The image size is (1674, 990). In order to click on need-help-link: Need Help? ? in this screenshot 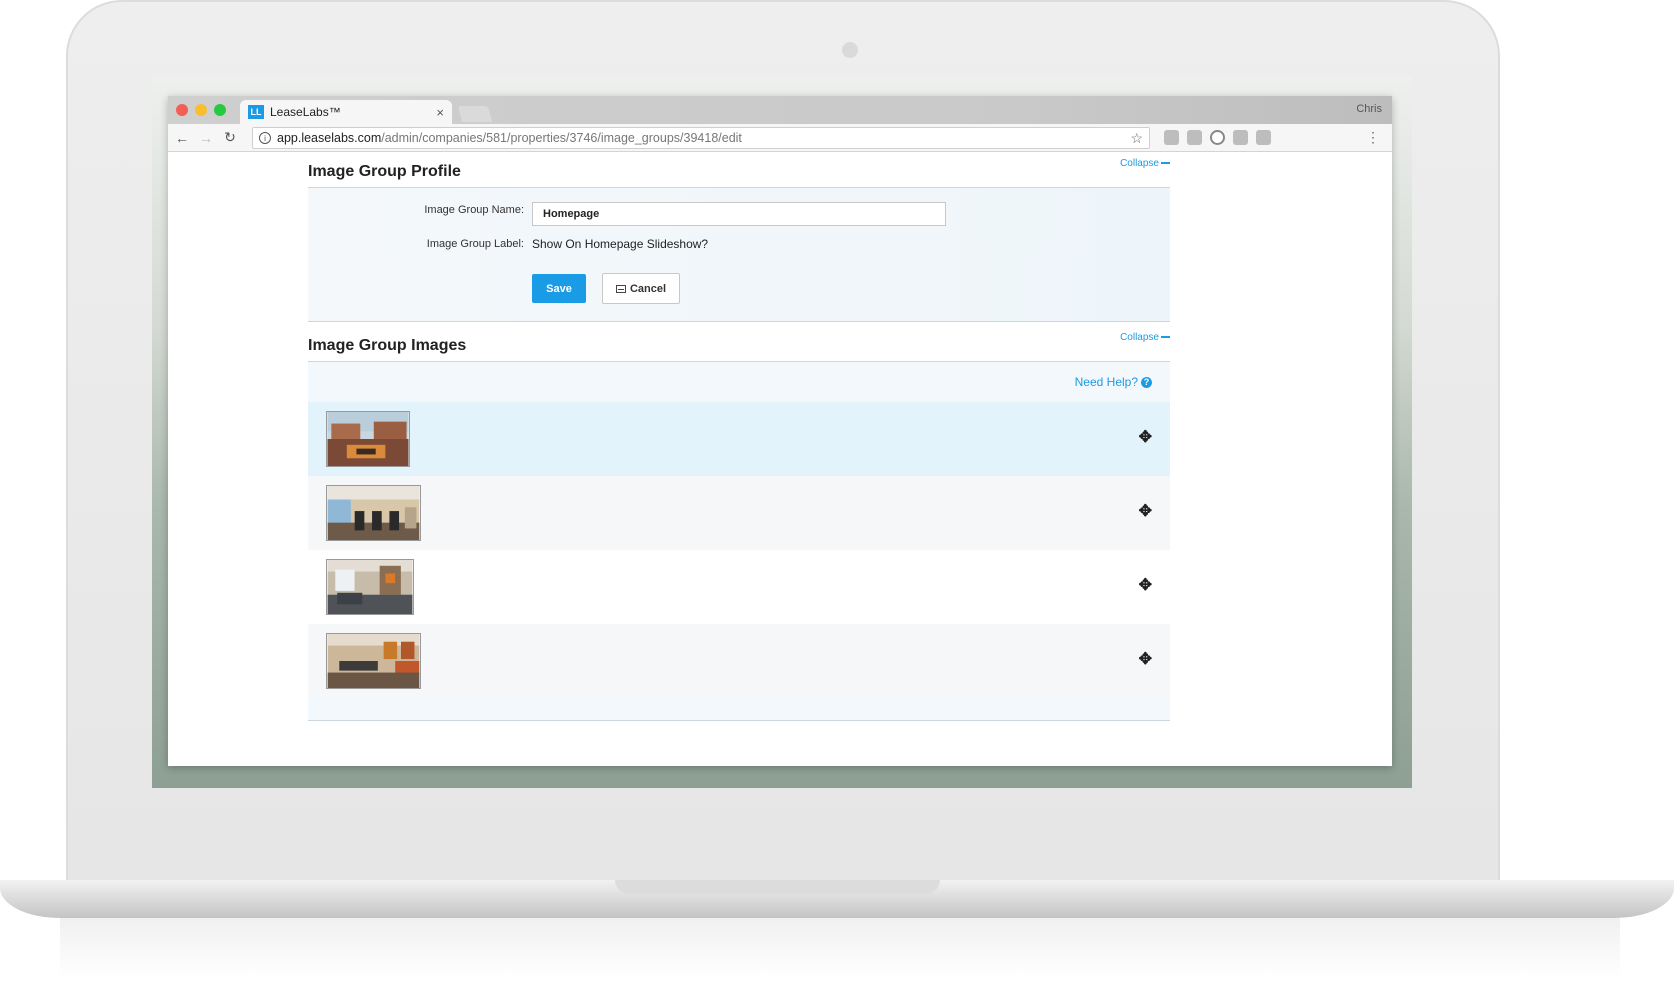, I will do `click(1113, 382)`.